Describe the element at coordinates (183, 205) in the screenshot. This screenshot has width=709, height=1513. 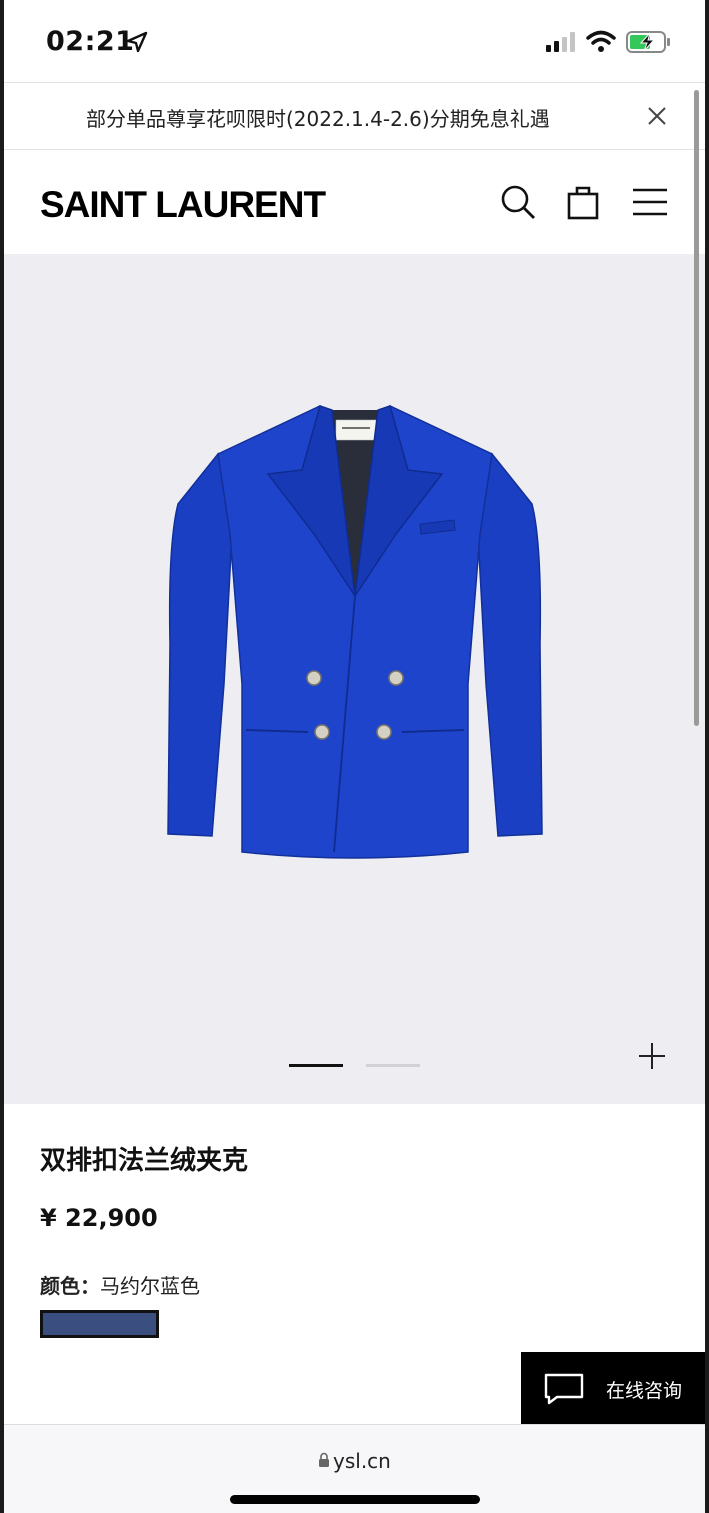
I see `brand-logo: SAINT LAURENT` at that location.